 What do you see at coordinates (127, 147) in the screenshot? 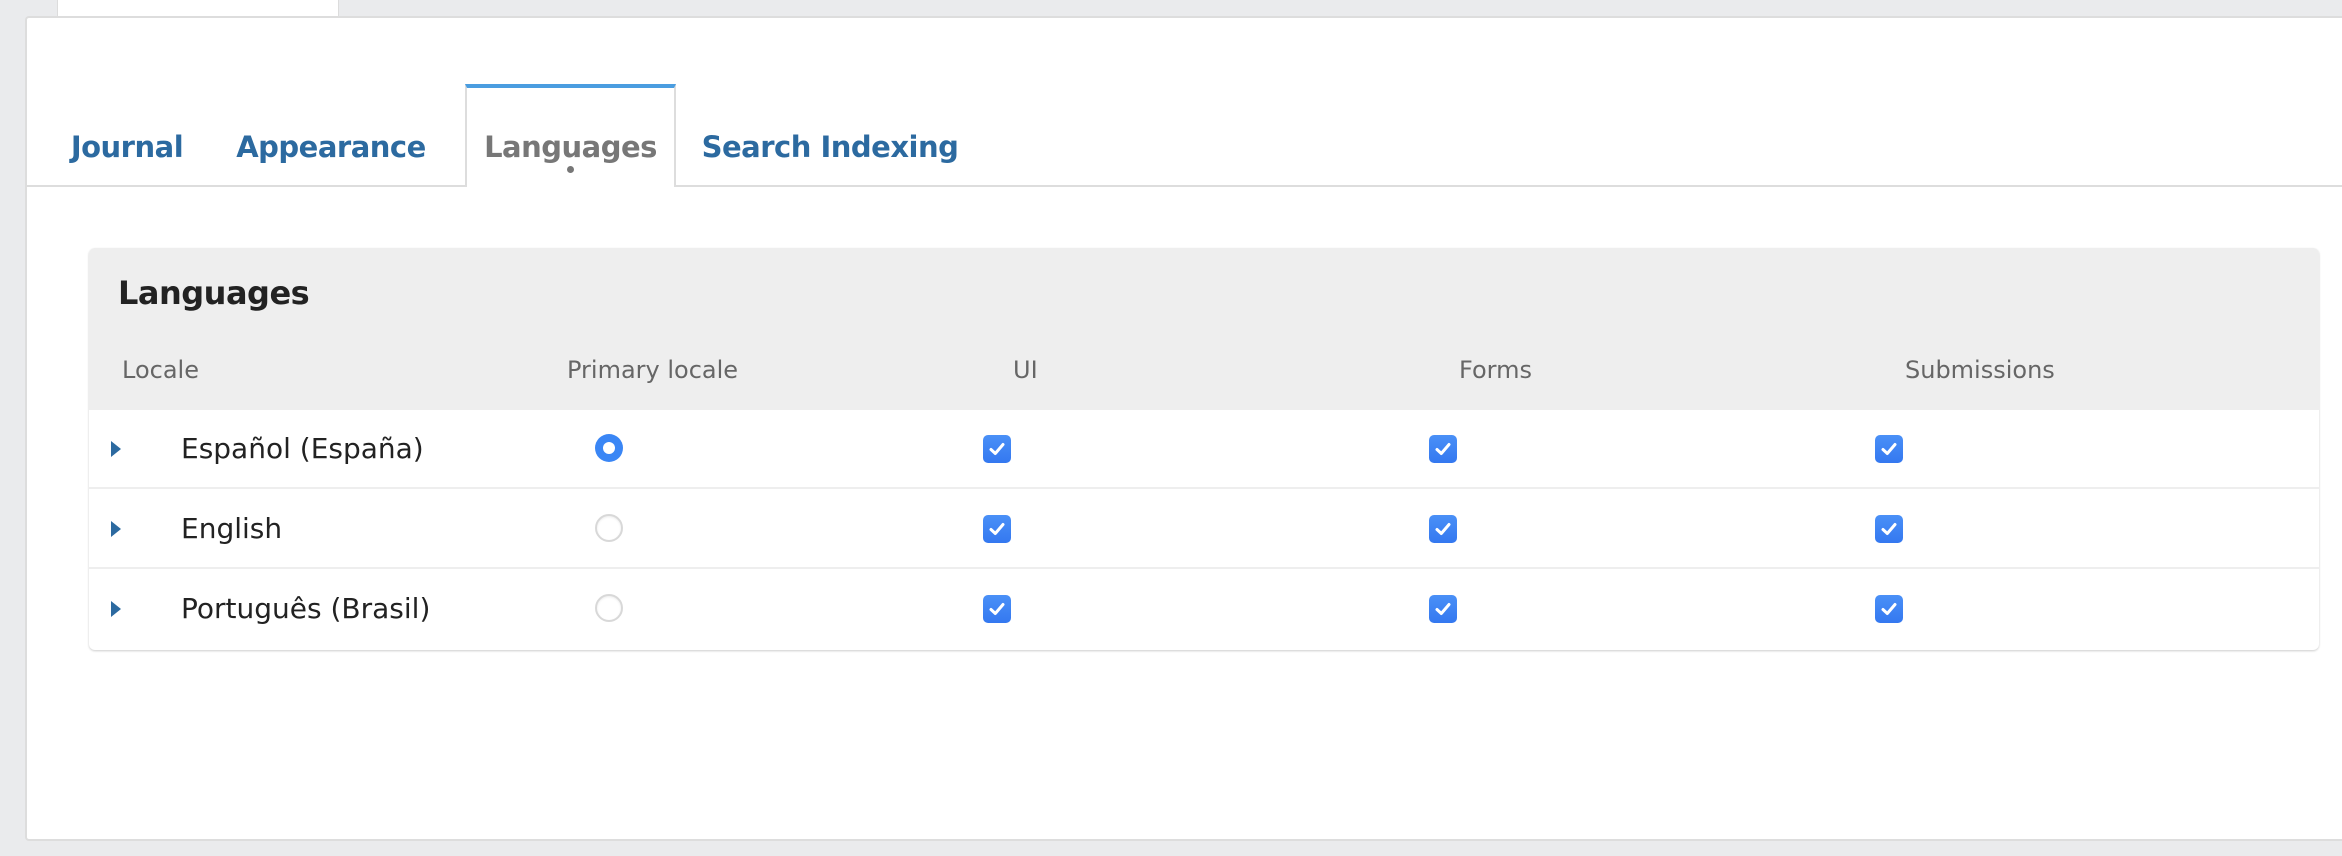
I see `tab-journal-label: Journal` at bounding box center [127, 147].